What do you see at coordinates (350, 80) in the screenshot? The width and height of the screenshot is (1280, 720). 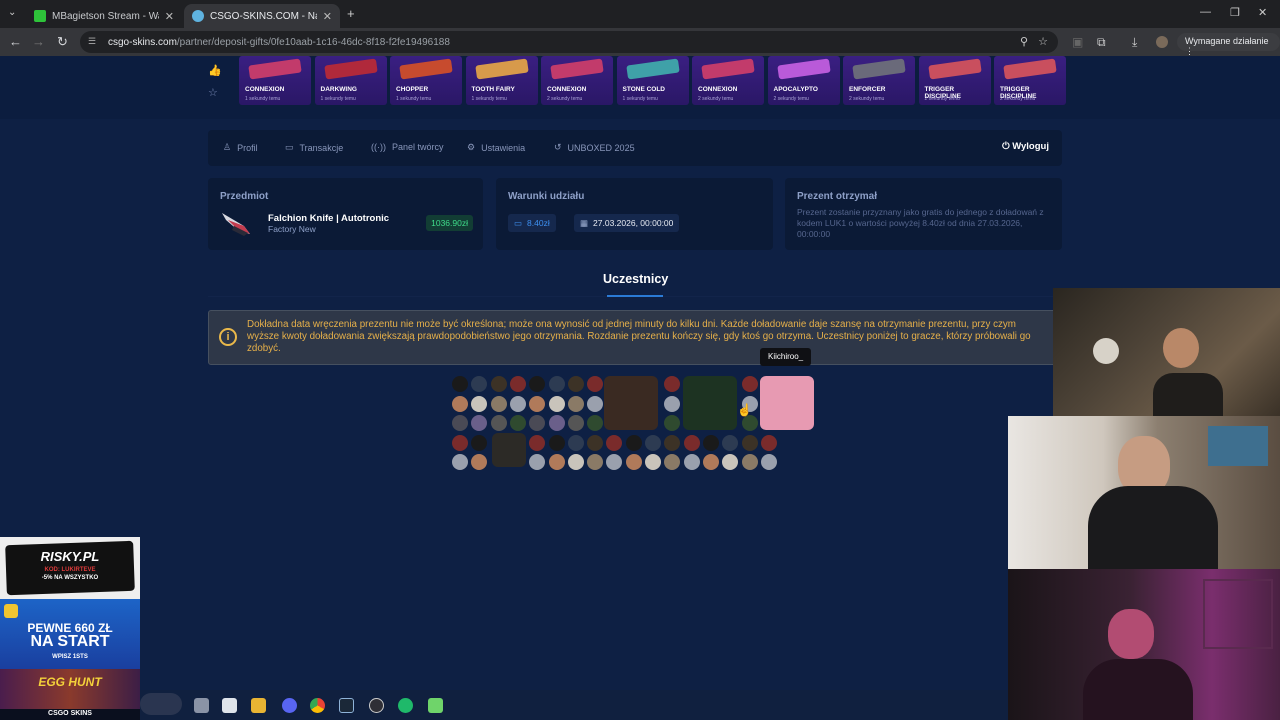 I see `drop-card: DARKWING 1 sekundy temu` at bounding box center [350, 80].